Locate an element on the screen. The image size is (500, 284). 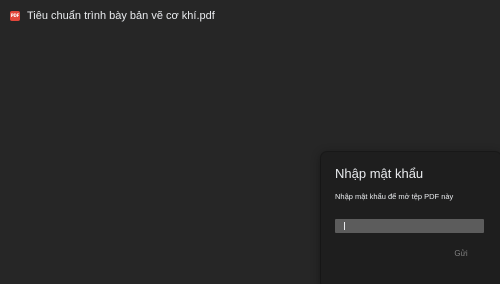
text-cursor is located at coordinates (344, 226).